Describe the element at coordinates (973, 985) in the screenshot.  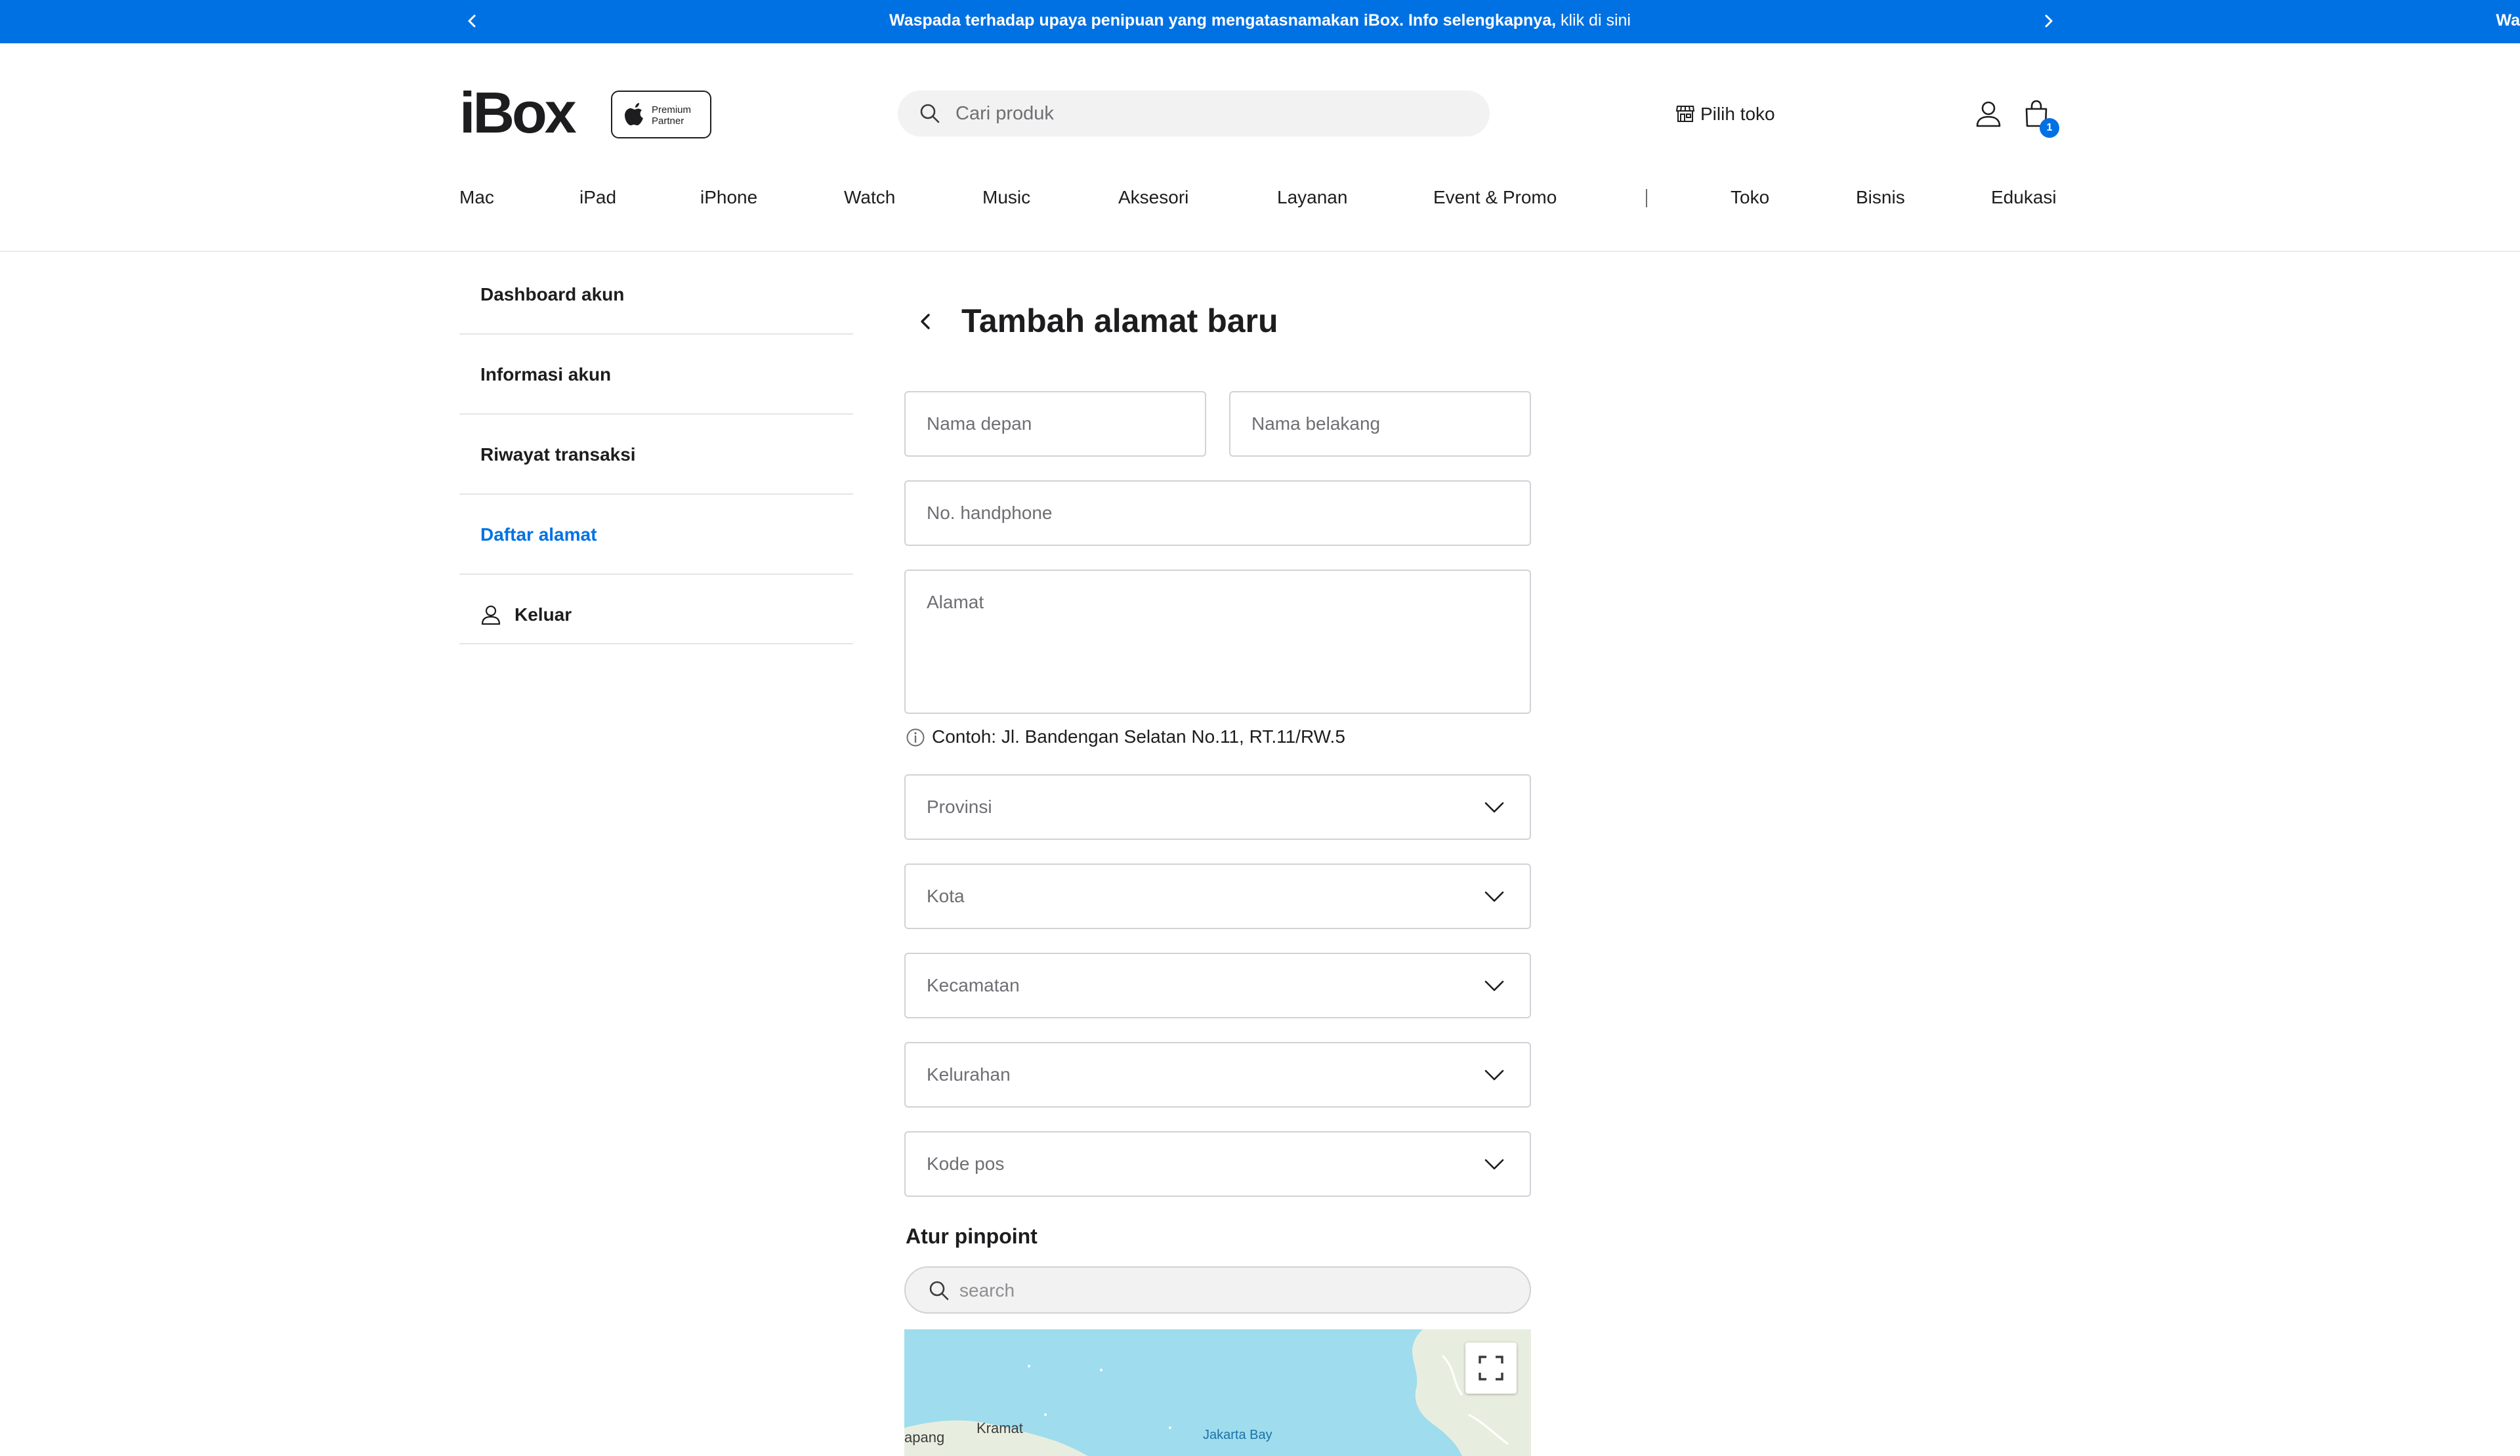
I see `district-placeholder: Kecamatan` at that location.